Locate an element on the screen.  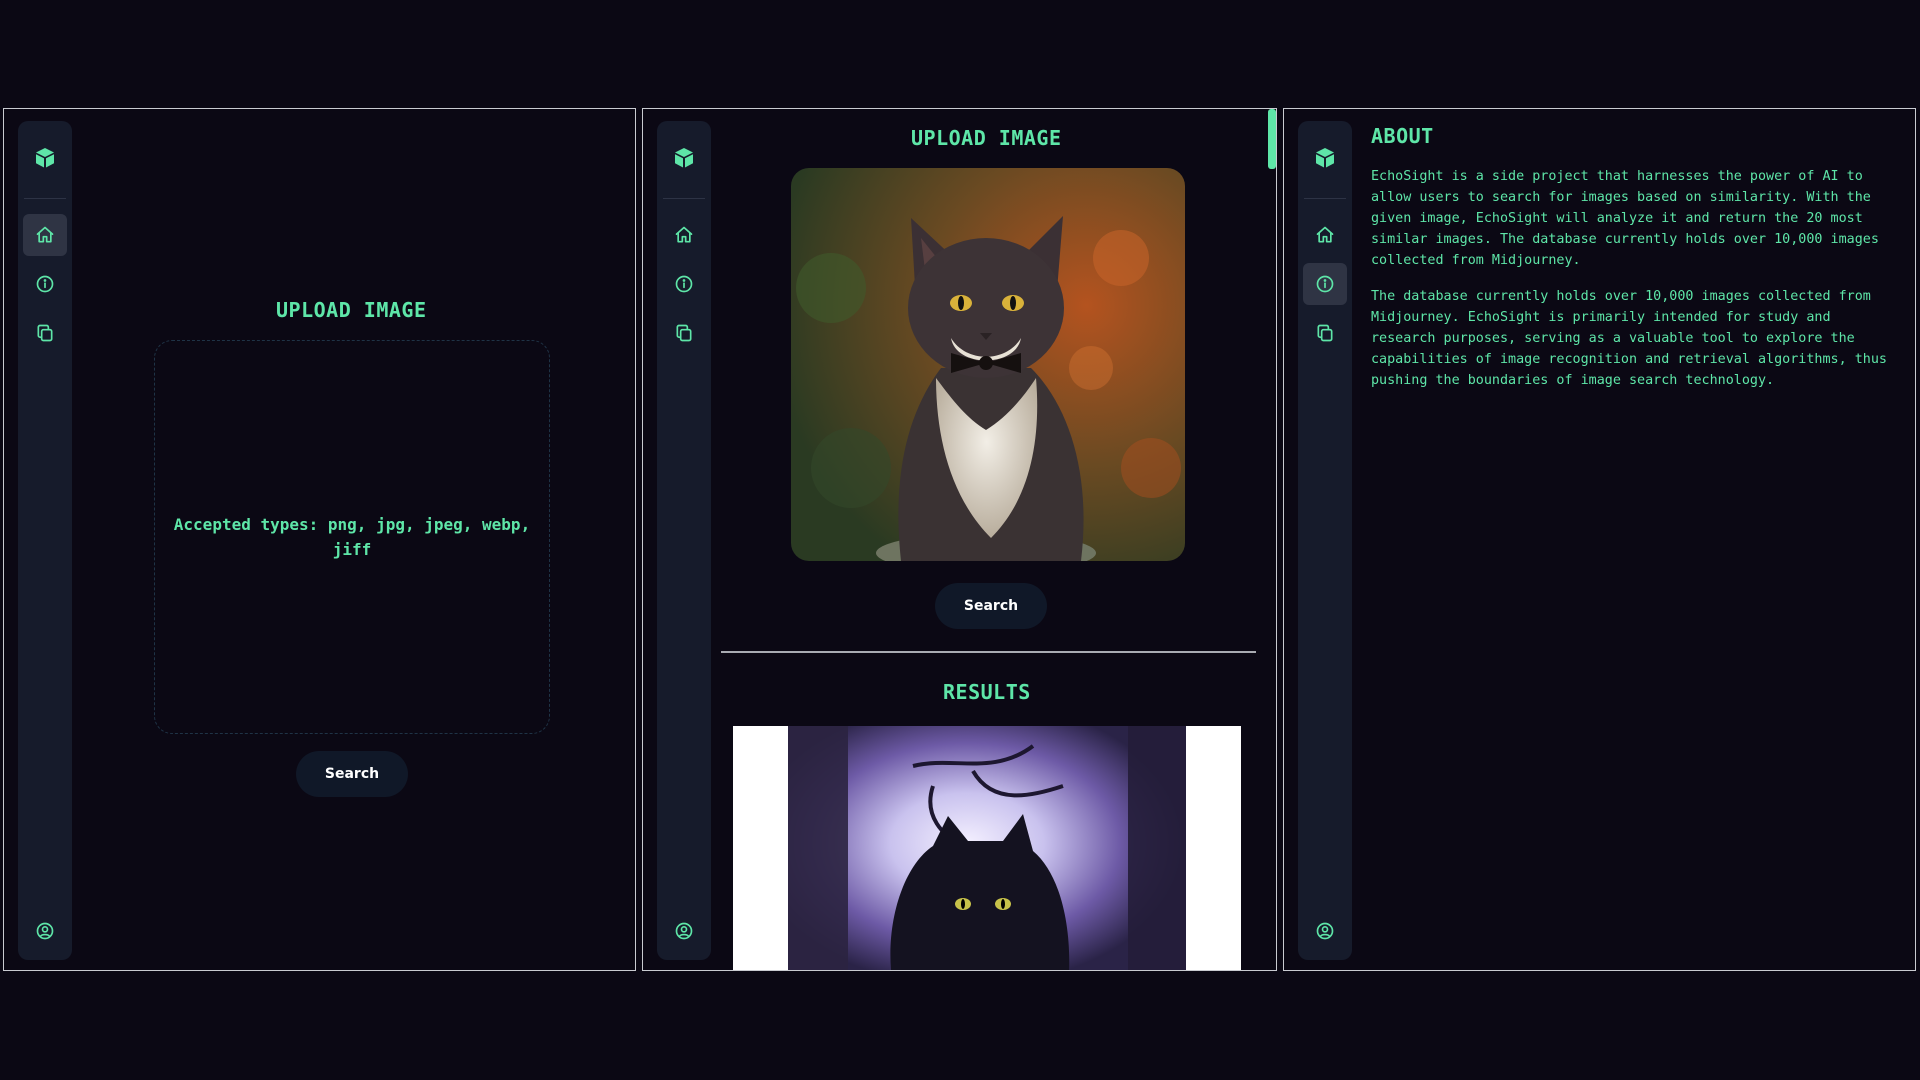
uploaded-image-preview is located at coordinates (988, 364).